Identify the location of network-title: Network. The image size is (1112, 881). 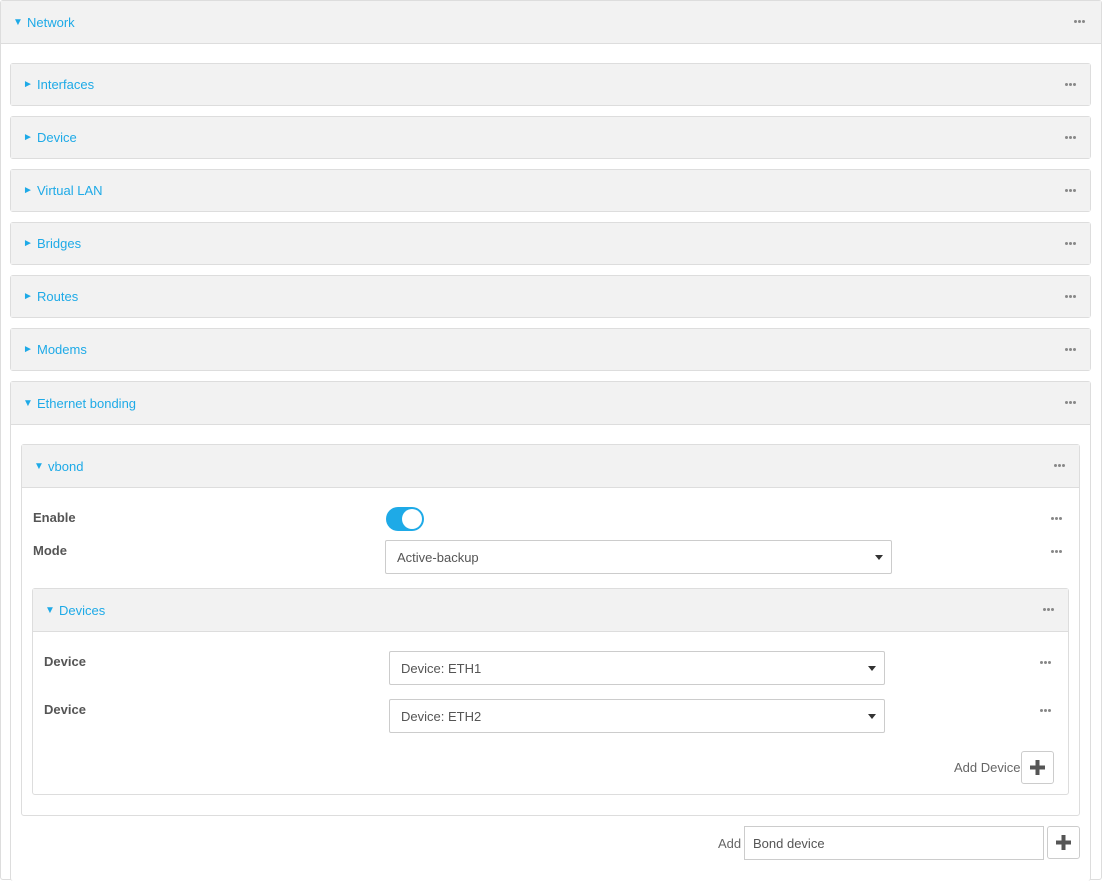
(51, 22).